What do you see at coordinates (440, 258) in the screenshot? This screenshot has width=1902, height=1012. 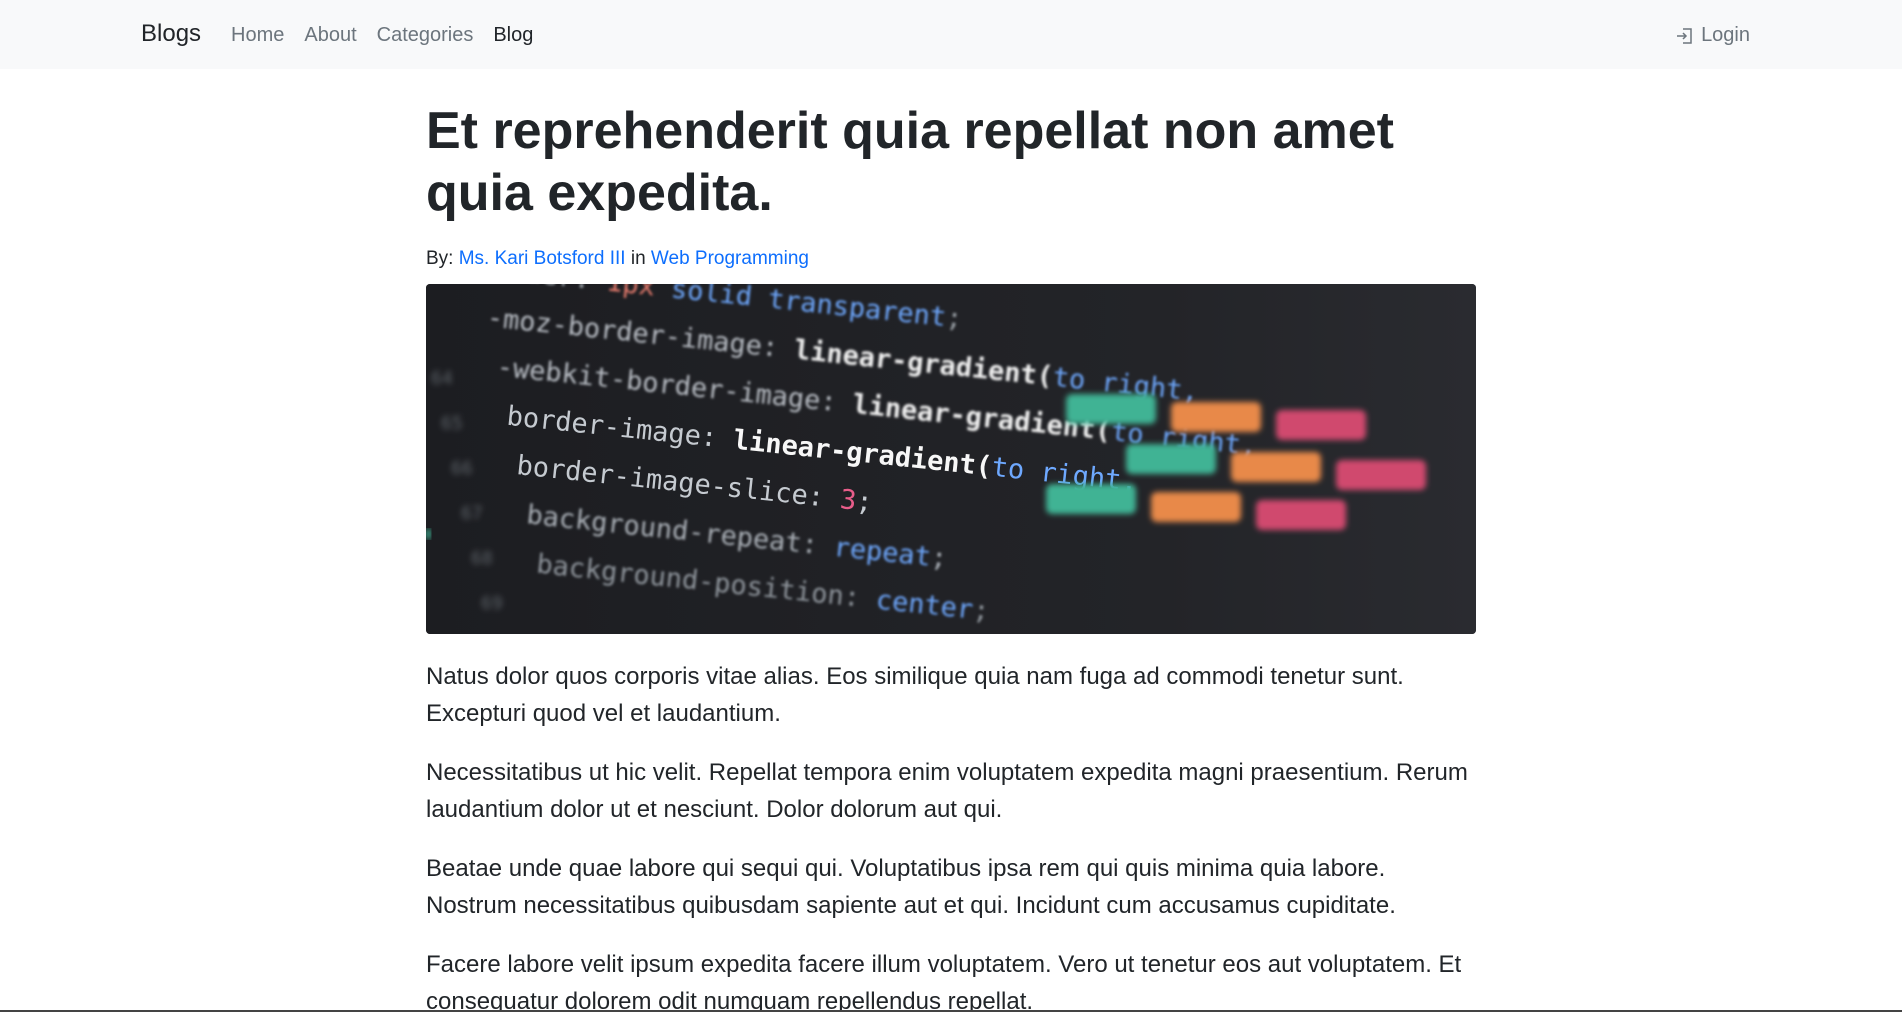 I see `byline-prefix: By:` at bounding box center [440, 258].